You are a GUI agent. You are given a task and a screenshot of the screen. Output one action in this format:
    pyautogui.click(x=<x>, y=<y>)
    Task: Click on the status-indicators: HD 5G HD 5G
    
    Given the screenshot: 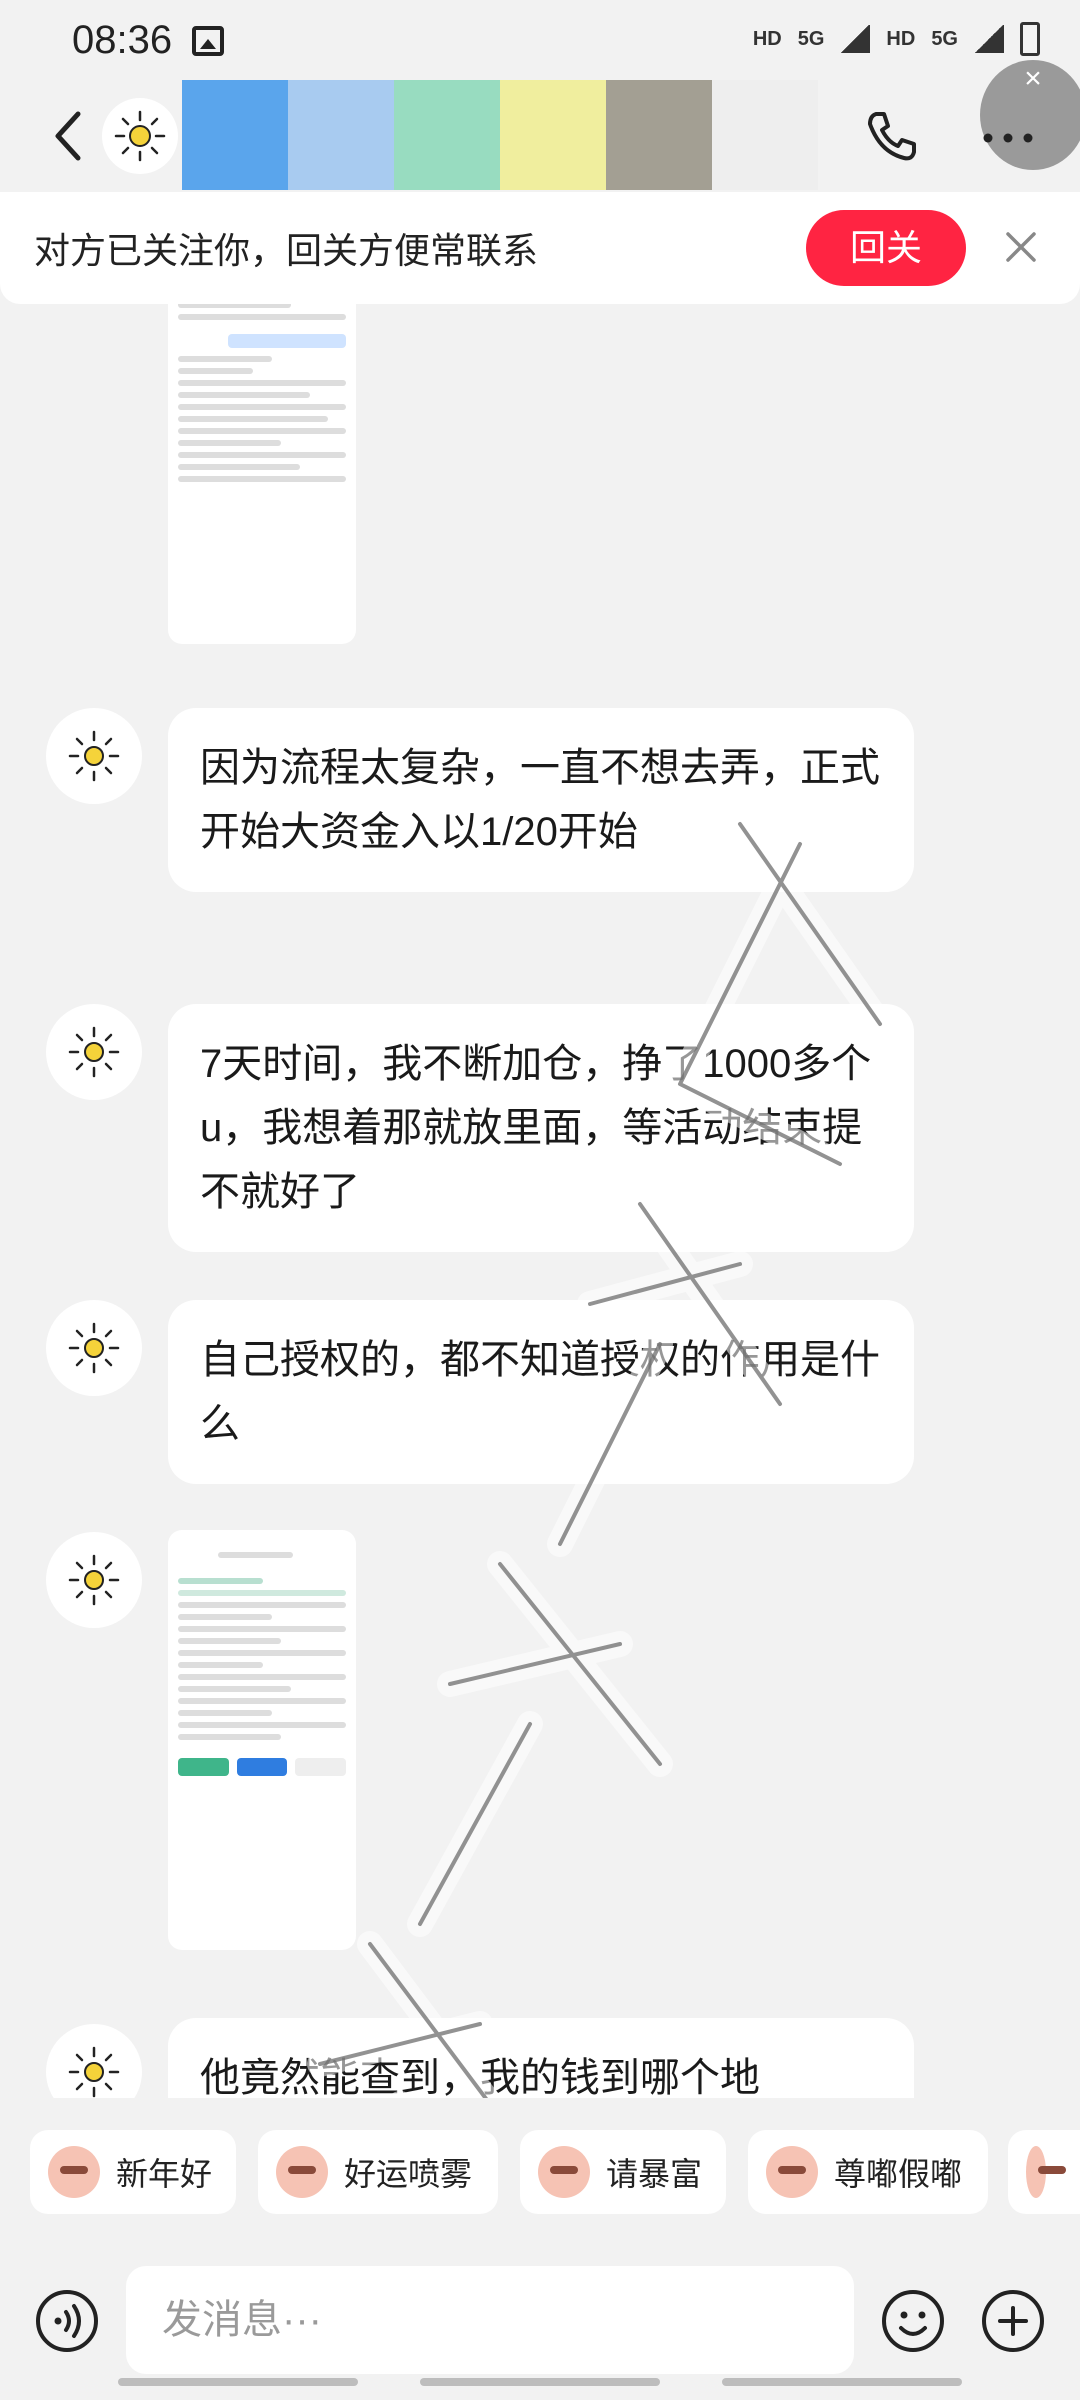 What is the action you would take?
    pyautogui.click(x=896, y=39)
    